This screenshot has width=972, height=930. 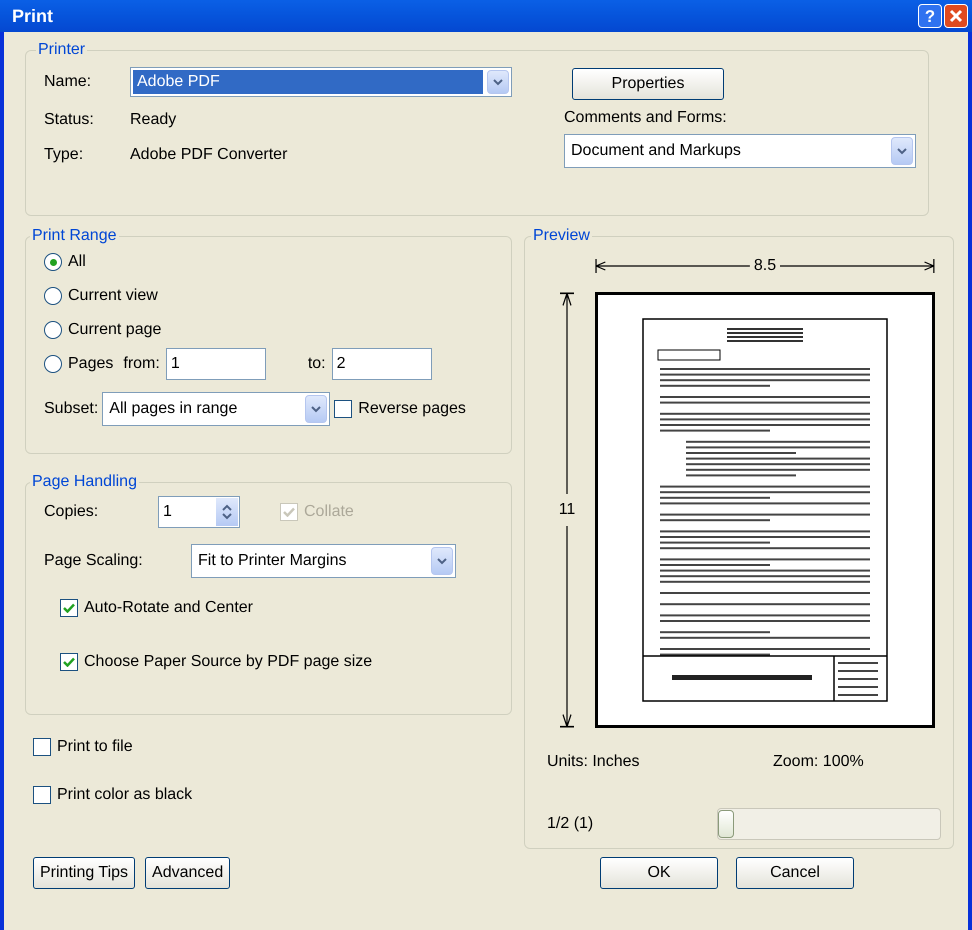 I want to click on copies-spinner: 1, so click(x=199, y=512).